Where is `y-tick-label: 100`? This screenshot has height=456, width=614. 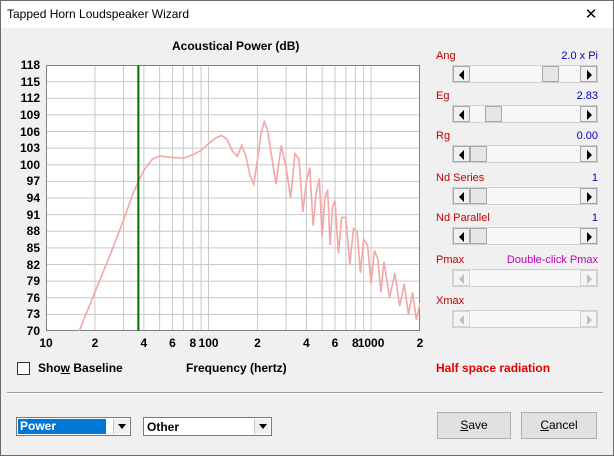
y-tick-label: 100 is located at coordinates (29, 164).